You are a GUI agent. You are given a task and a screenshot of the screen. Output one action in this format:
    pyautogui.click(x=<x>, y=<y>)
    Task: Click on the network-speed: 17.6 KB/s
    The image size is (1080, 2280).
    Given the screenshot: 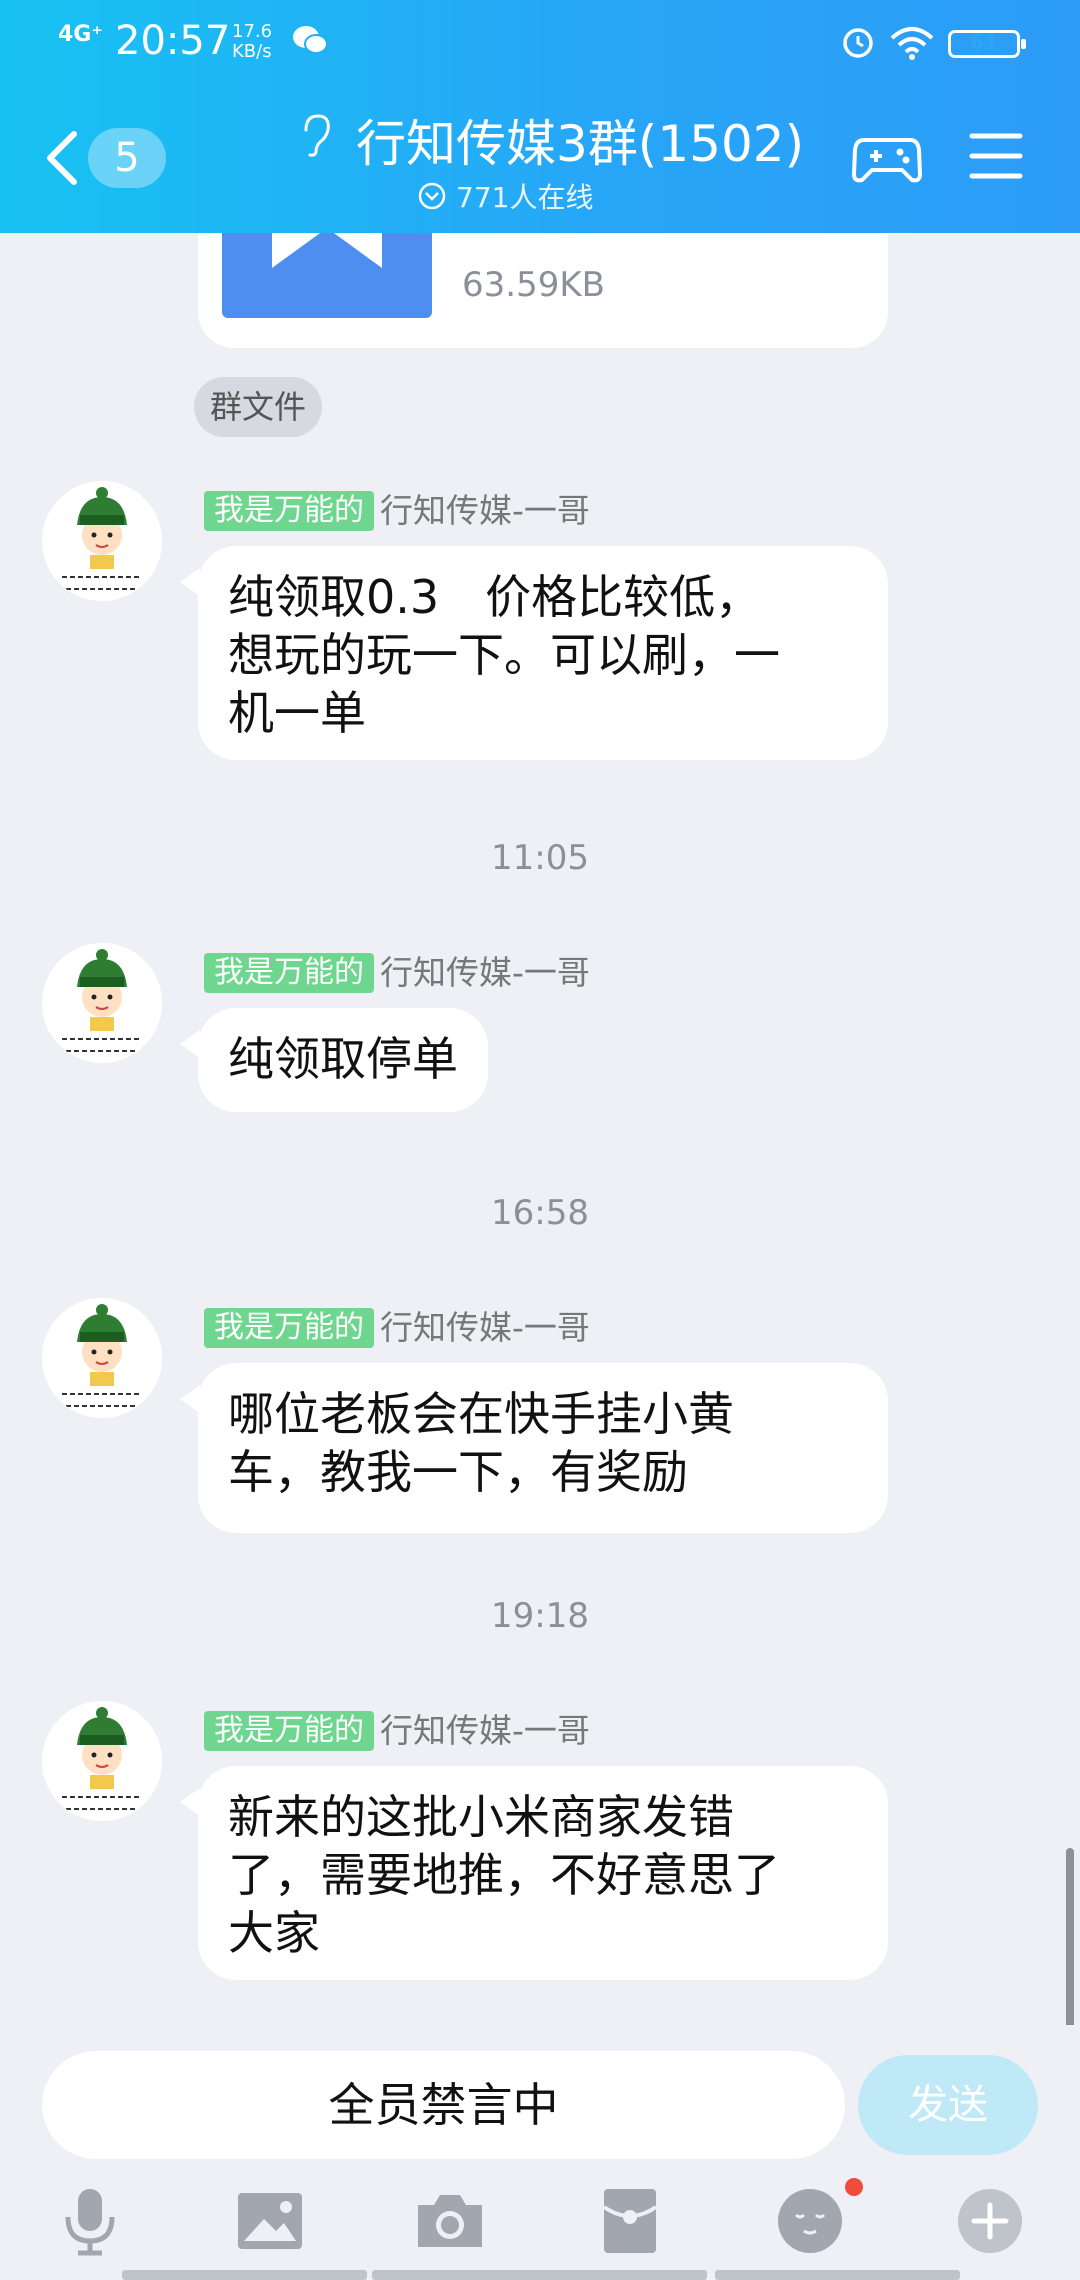 What is the action you would take?
    pyautogui.click(x=252, y=42)
    